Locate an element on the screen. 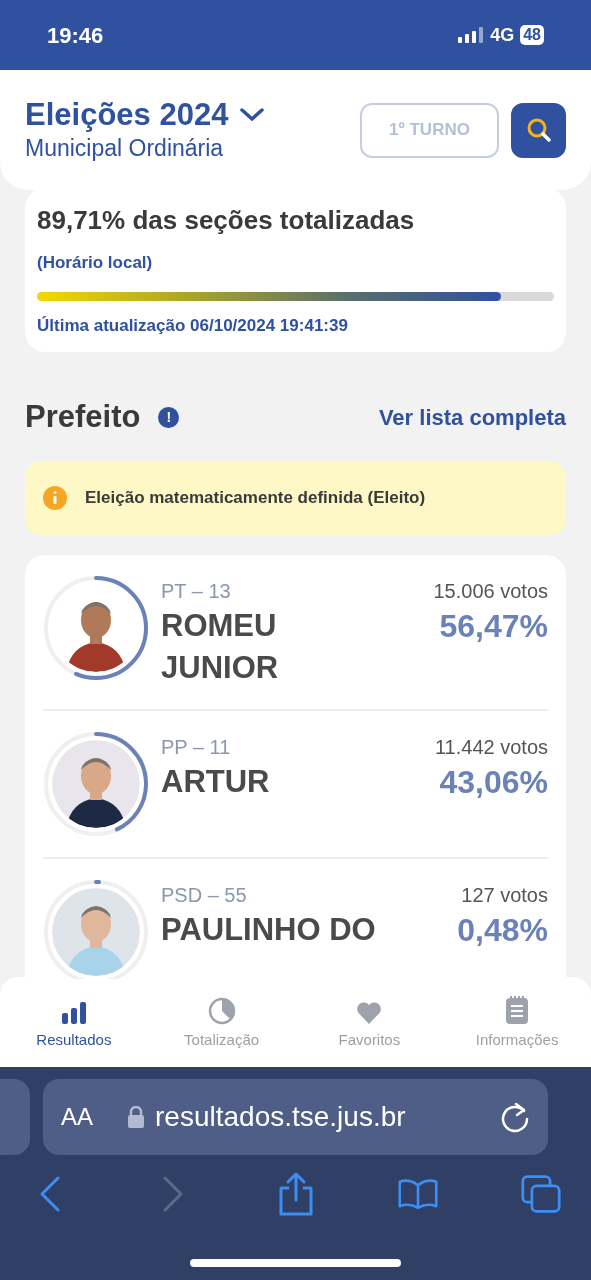 This screenshot has width=591, height=1280. party-number: PP – 11 is located at coordinates (196, 746).